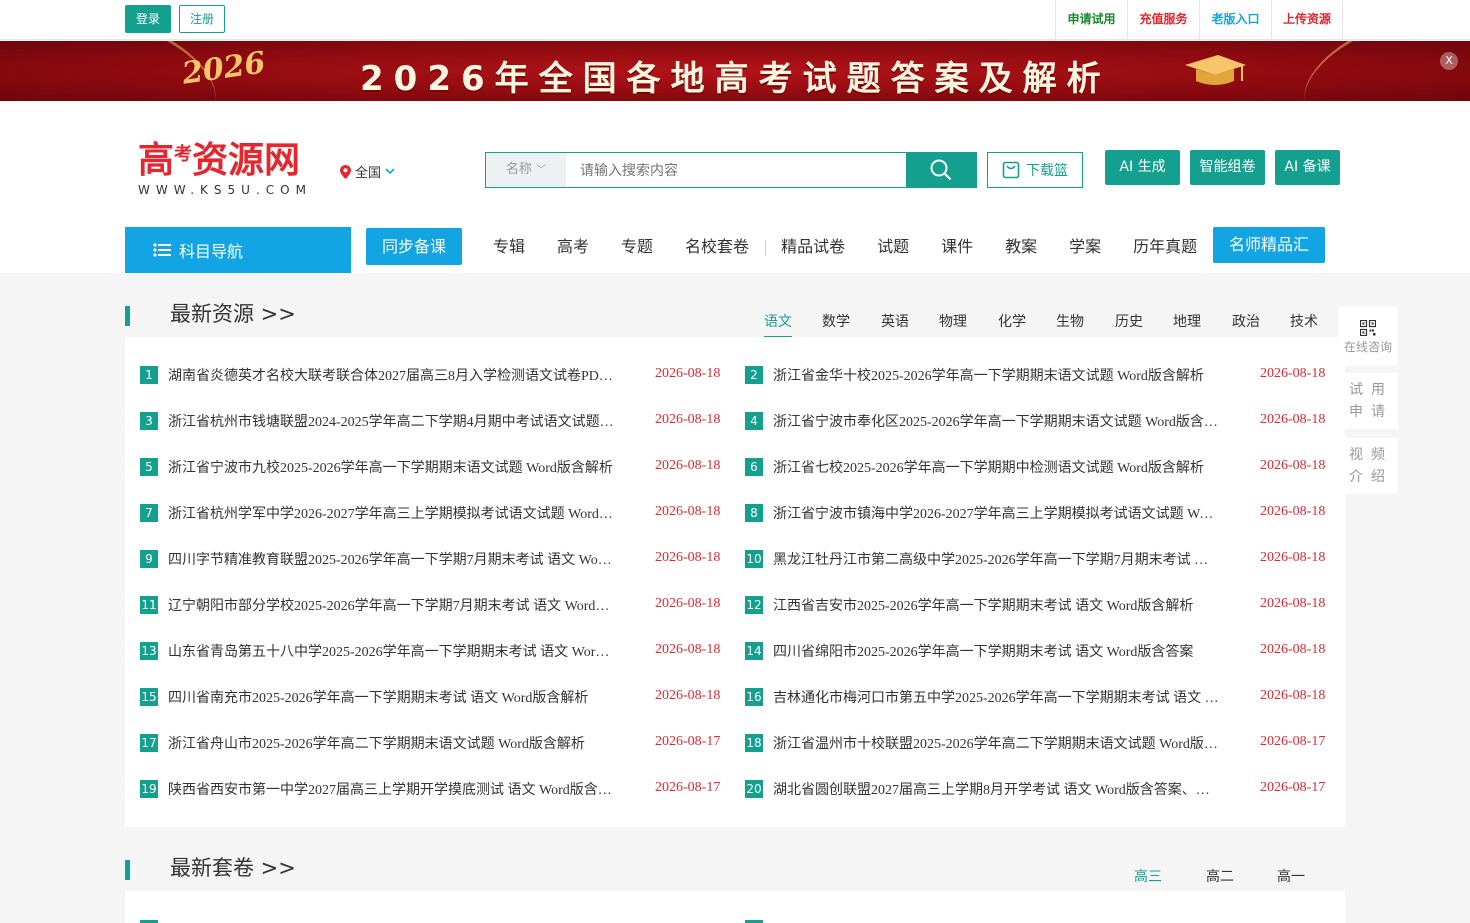  I want to click on tab-grade: 高一, so click(1291, 876).